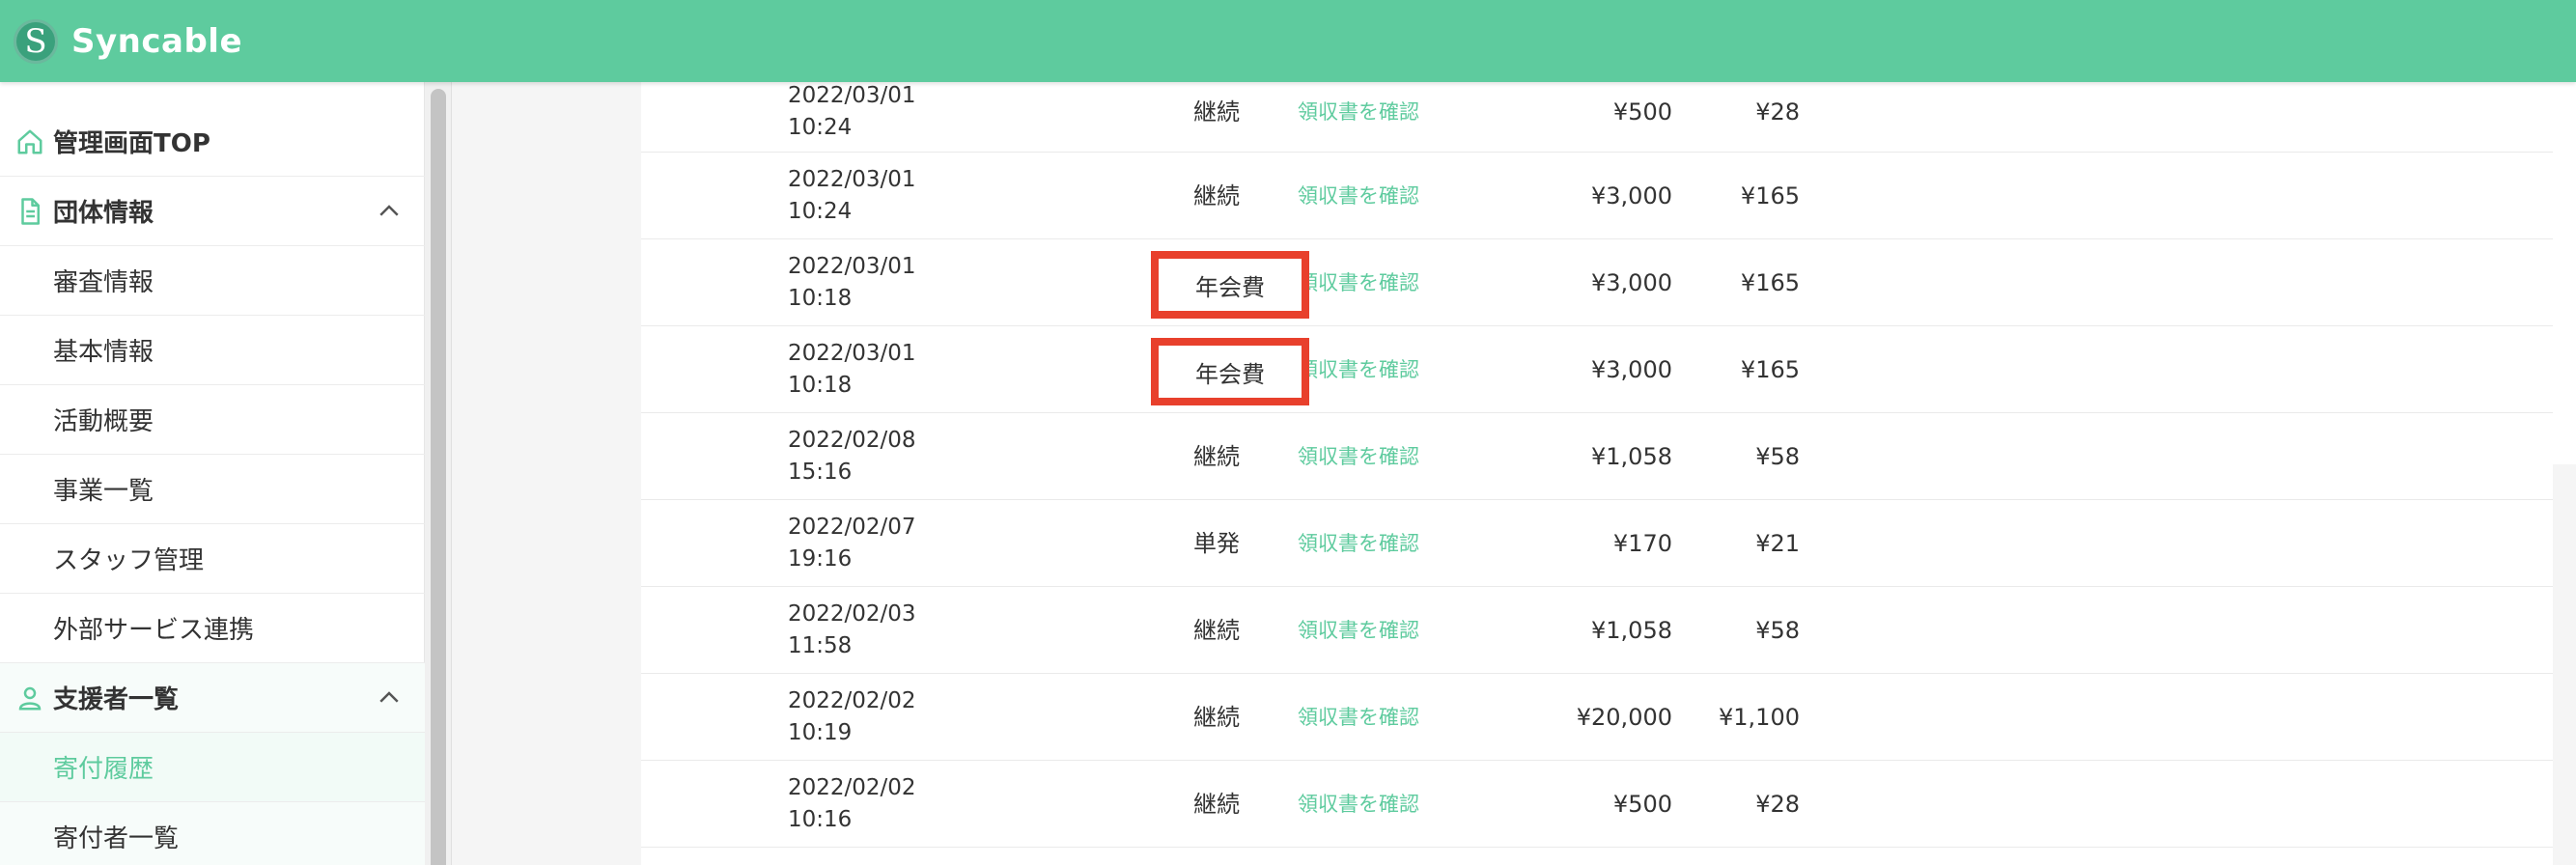 The height and width of the screenshot is (865, 2576). What do you see at coordinates (213, 833) in the screenshot?
I see `sidebar-item-donors: 寄付者一覧` at bounding box center [213, 833].